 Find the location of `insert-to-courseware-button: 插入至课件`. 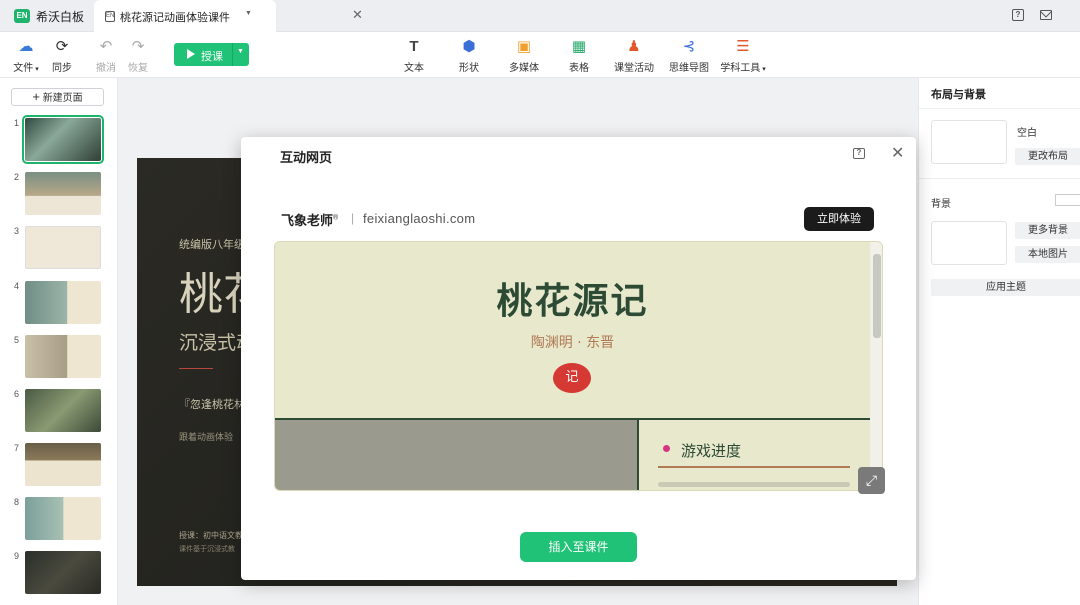

insert-to-courseware-button: 插入至课件 is located at coordinates (578, 547).